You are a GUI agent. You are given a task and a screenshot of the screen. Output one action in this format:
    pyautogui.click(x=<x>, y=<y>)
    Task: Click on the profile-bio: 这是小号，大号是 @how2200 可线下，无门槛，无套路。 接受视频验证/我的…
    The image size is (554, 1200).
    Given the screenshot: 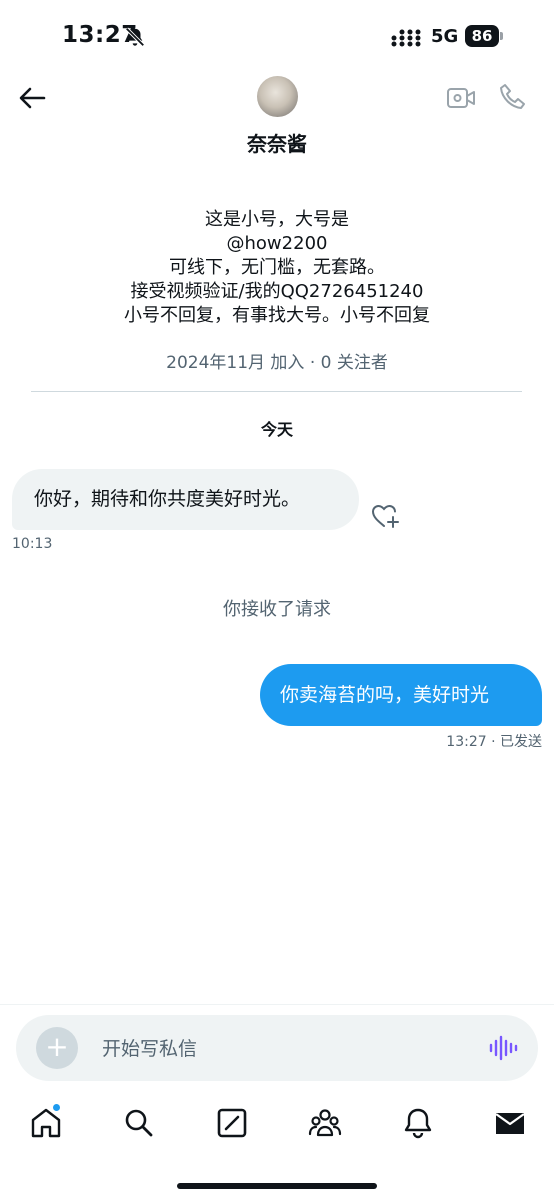 What is the action you would take?
    pyautogui.click(x=277, y=268)
    